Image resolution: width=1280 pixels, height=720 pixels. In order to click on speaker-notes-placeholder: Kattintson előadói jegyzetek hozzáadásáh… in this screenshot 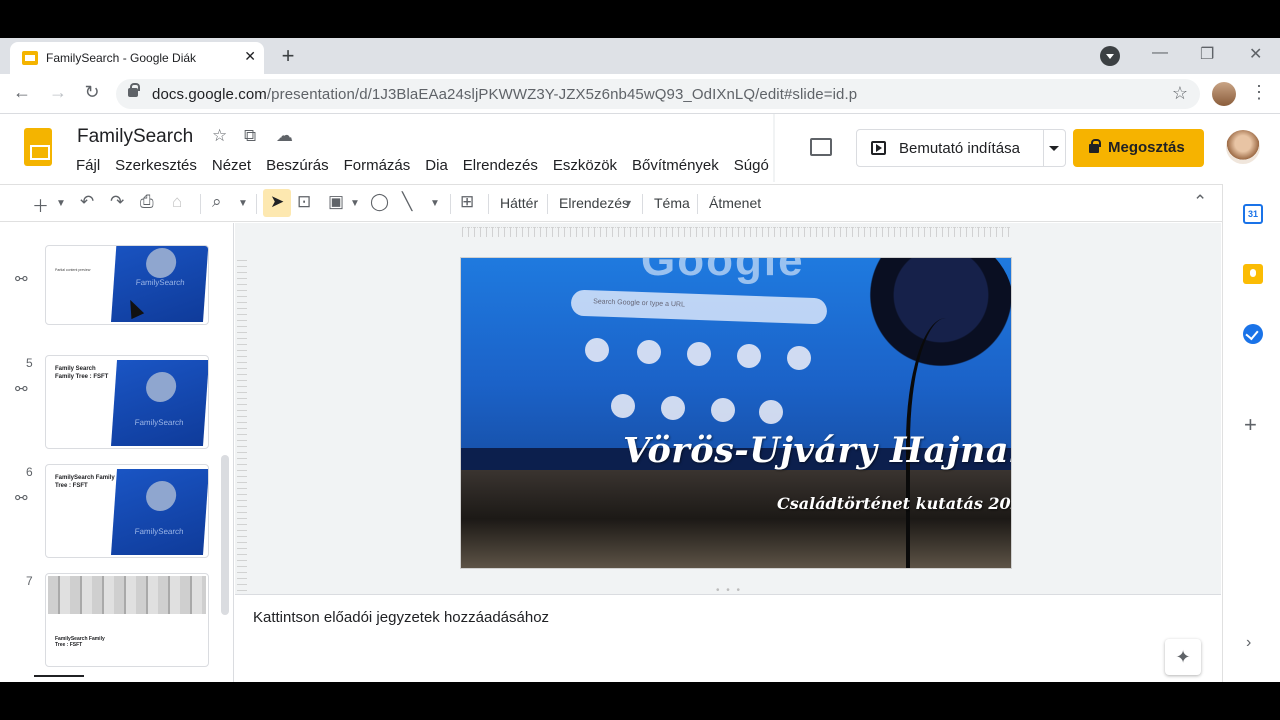, I will do `click(401, 617)`.